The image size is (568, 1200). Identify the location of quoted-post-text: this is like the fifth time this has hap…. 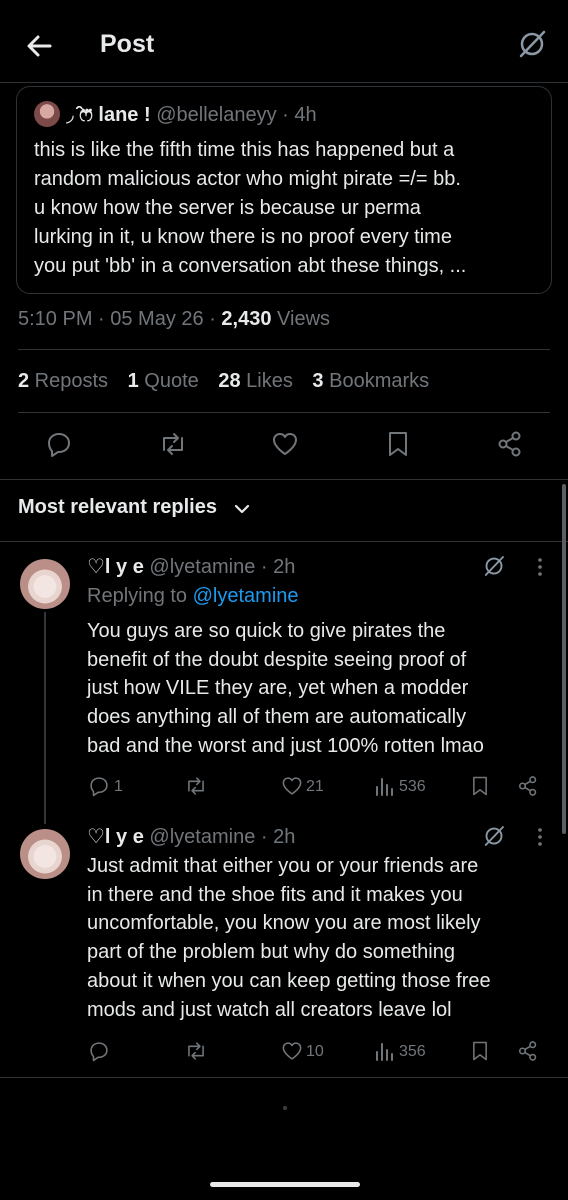
(250, 208).